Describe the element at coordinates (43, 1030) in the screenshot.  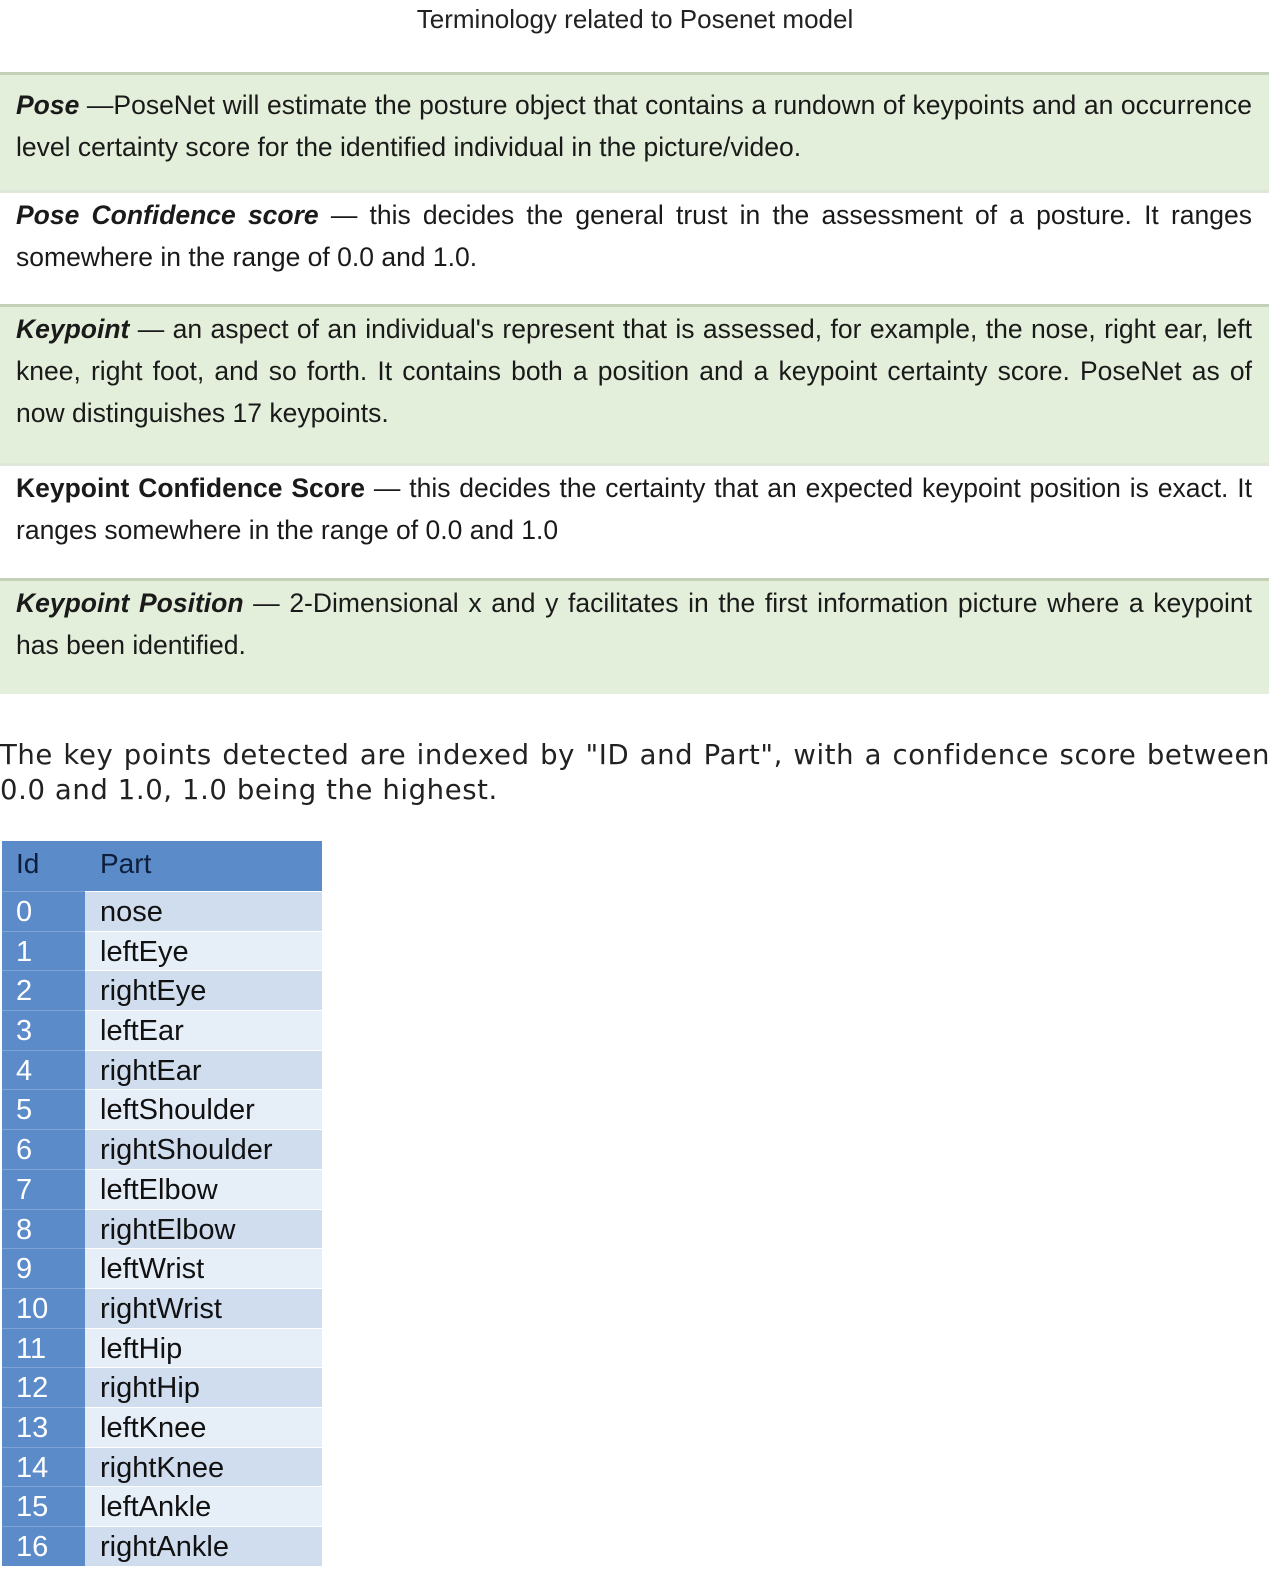
I see `cell-id: 3` at that location.